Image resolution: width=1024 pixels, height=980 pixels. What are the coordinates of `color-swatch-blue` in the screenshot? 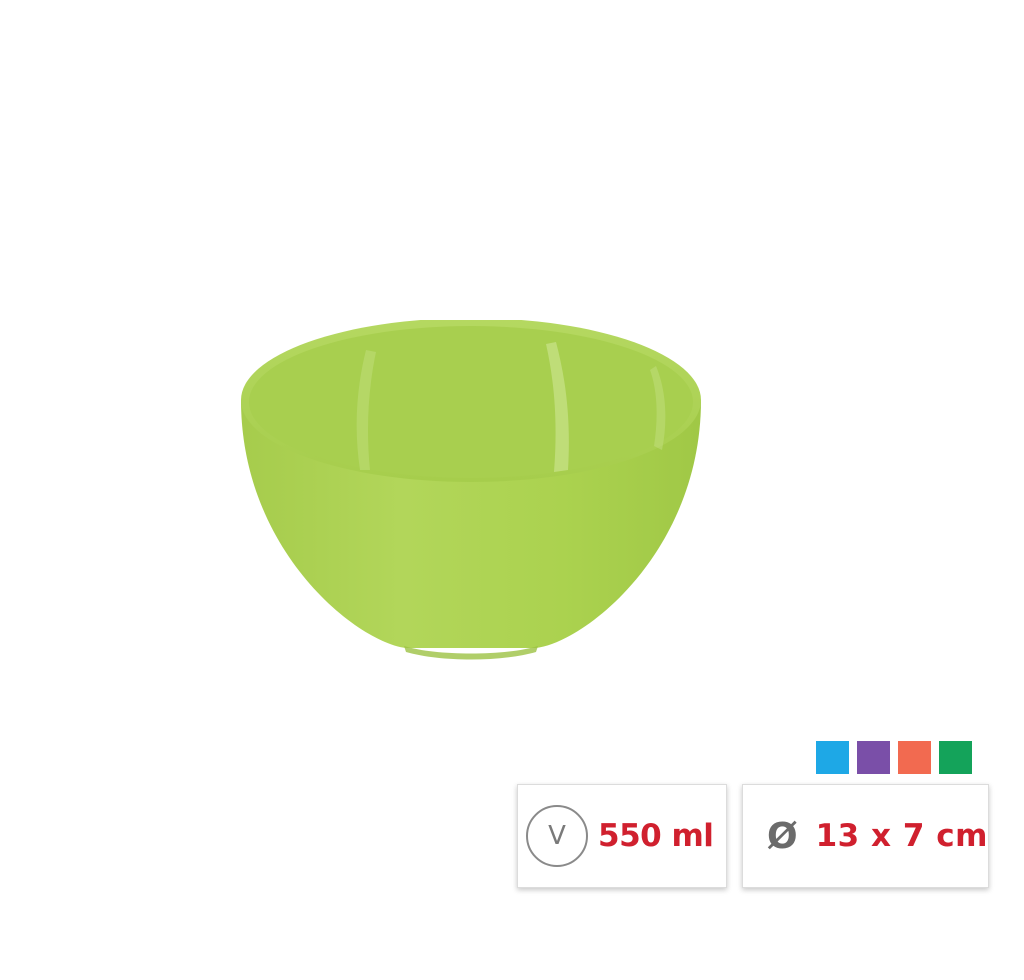 It's located at (832, 757).